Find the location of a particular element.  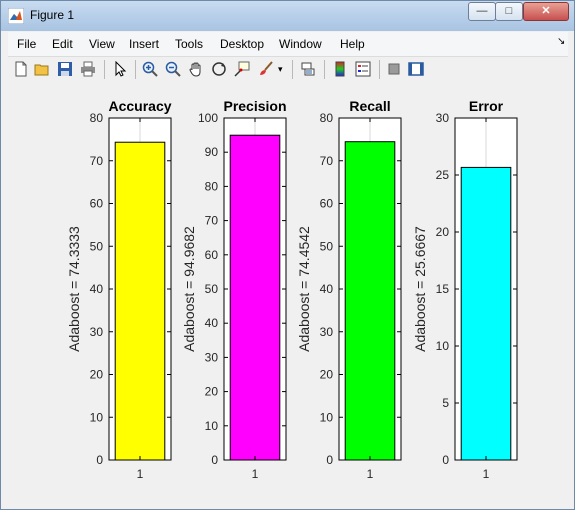

rotate-icon is located at coordinates (219, 69).